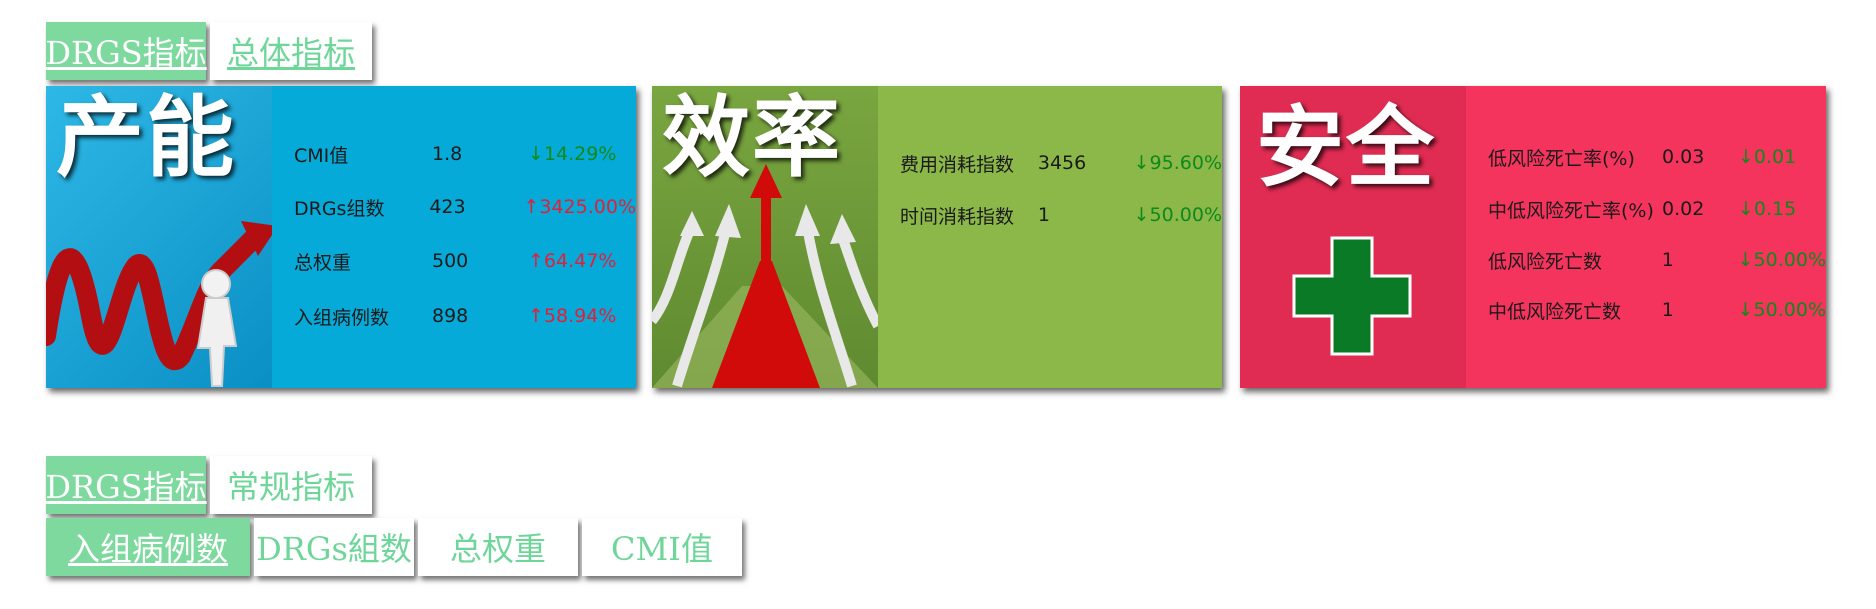  I want to click on medical-cross-icon, so click(1352, 296).